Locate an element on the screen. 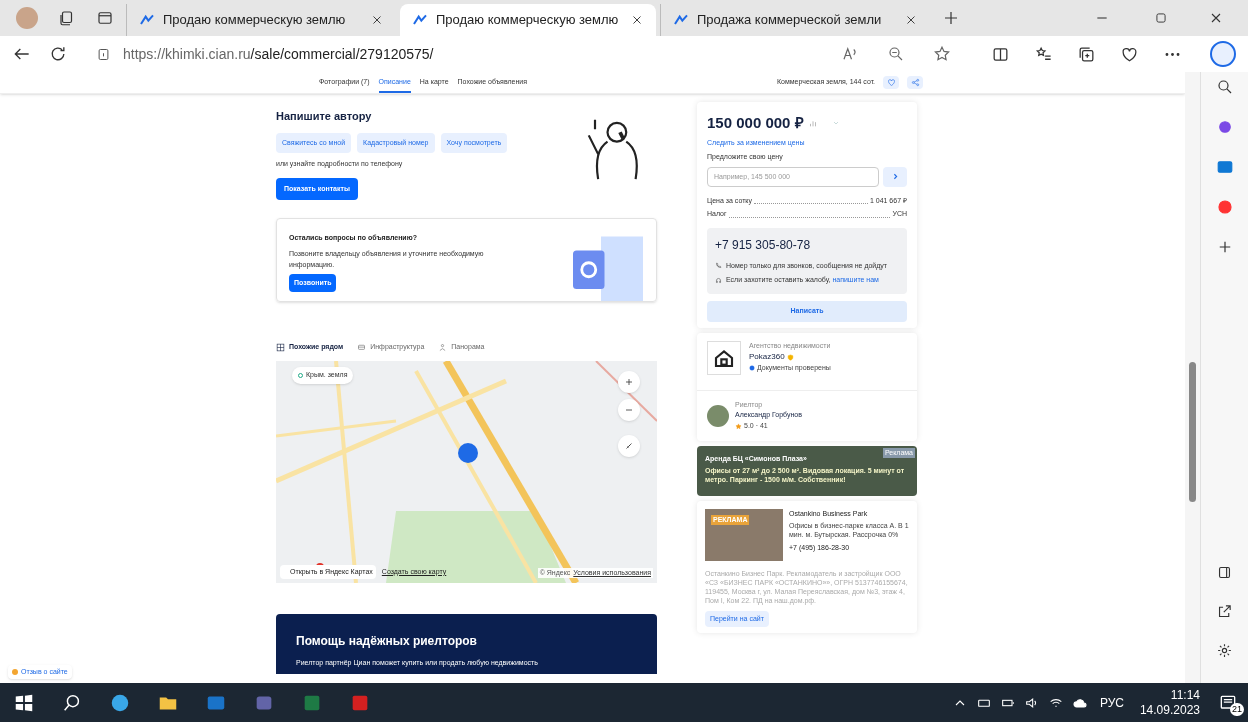 The height and width of the screenshot is (722, 1248). clock-time: 11:14 is located at coordinates (1185, 695).